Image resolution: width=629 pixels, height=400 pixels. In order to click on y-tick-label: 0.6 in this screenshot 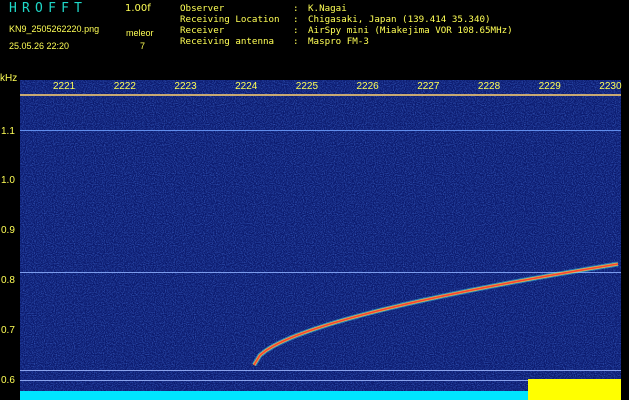, I will do `click(8, 380)`.